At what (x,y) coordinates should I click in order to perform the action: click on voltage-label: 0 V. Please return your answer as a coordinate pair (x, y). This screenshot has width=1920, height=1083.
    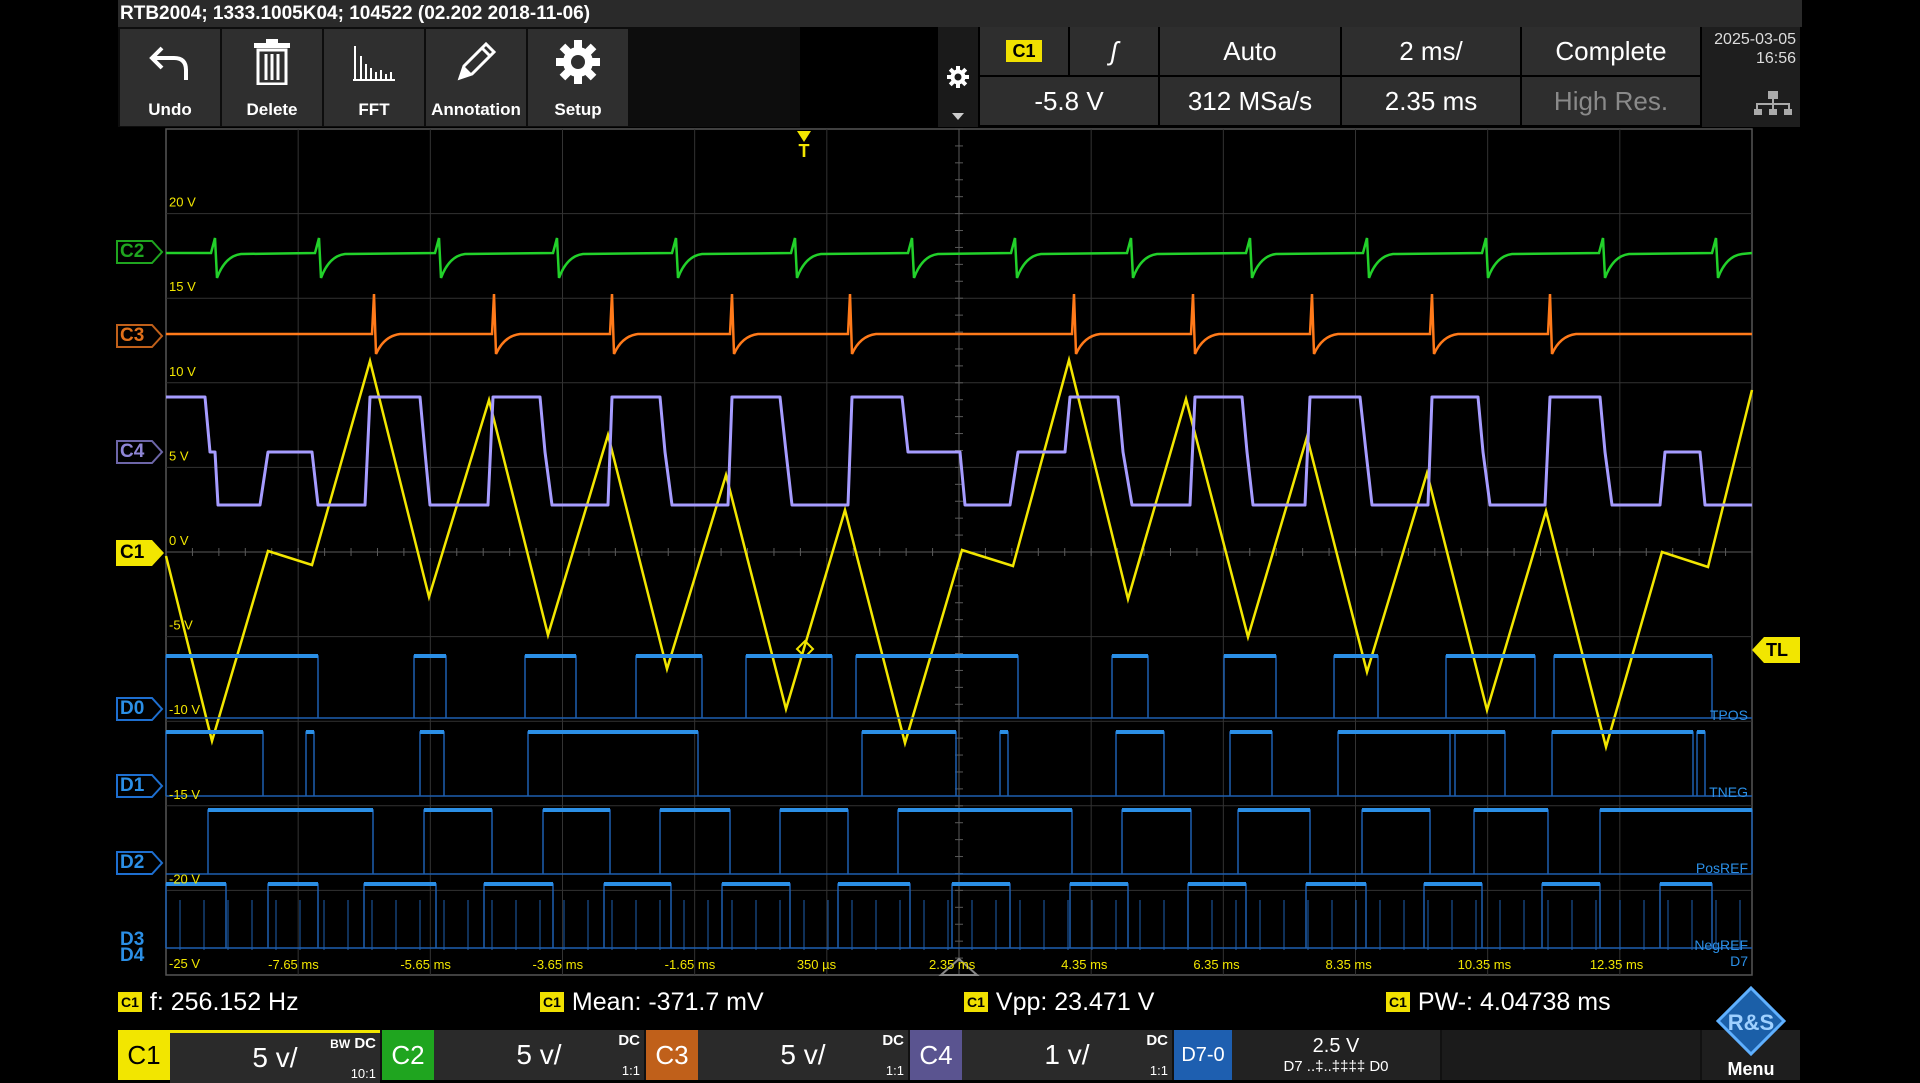
    Looking at the image, I should click on (179, 540).